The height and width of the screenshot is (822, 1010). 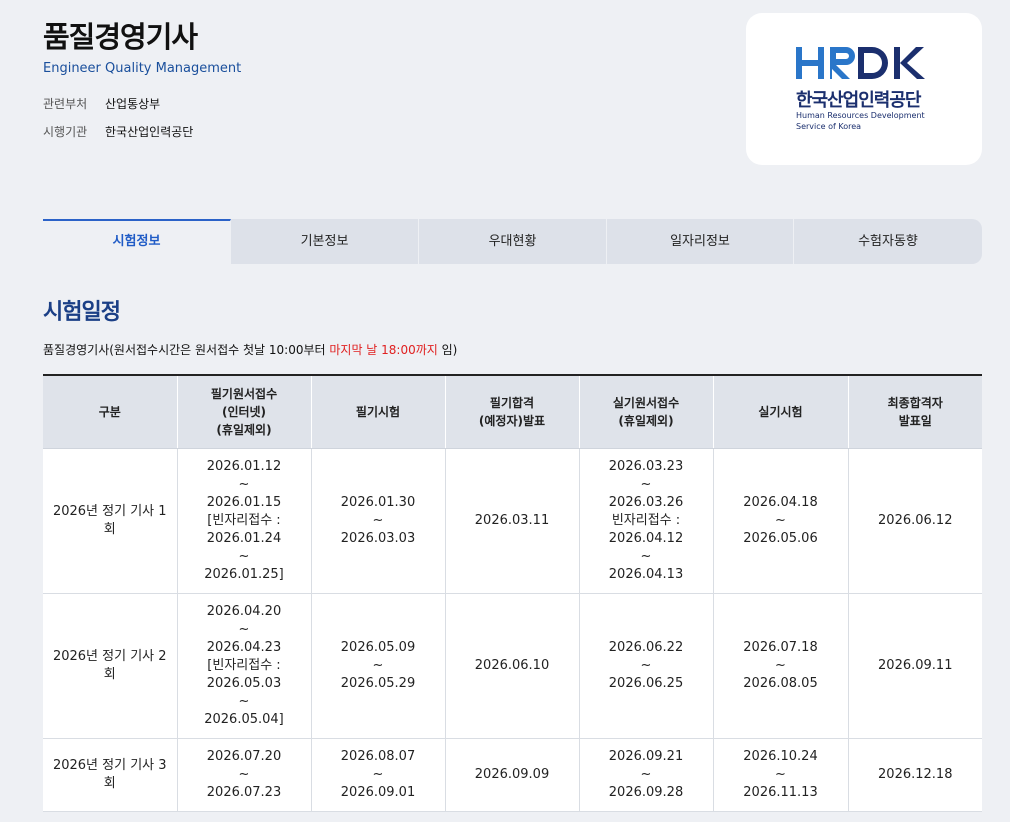 I want to click on cell-line: 2026.01.25], so click(x=244, y=574).